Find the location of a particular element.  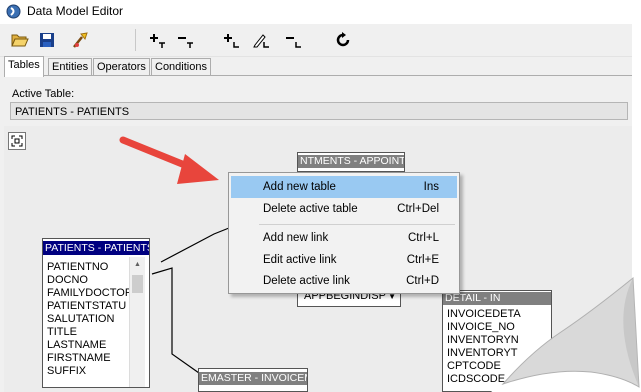

menu-item-shortcut: Ctrl+E is located at coordinates (422, 260).